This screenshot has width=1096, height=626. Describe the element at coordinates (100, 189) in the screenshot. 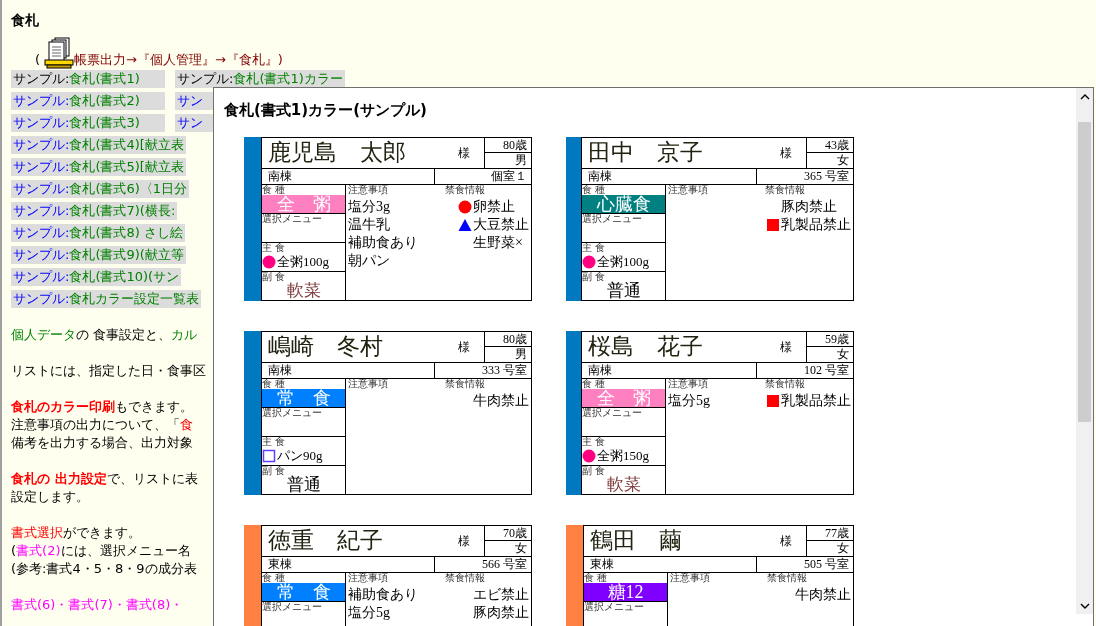

I see `sample-link: サンプル:食札(書式6)〈1日分` at that location.